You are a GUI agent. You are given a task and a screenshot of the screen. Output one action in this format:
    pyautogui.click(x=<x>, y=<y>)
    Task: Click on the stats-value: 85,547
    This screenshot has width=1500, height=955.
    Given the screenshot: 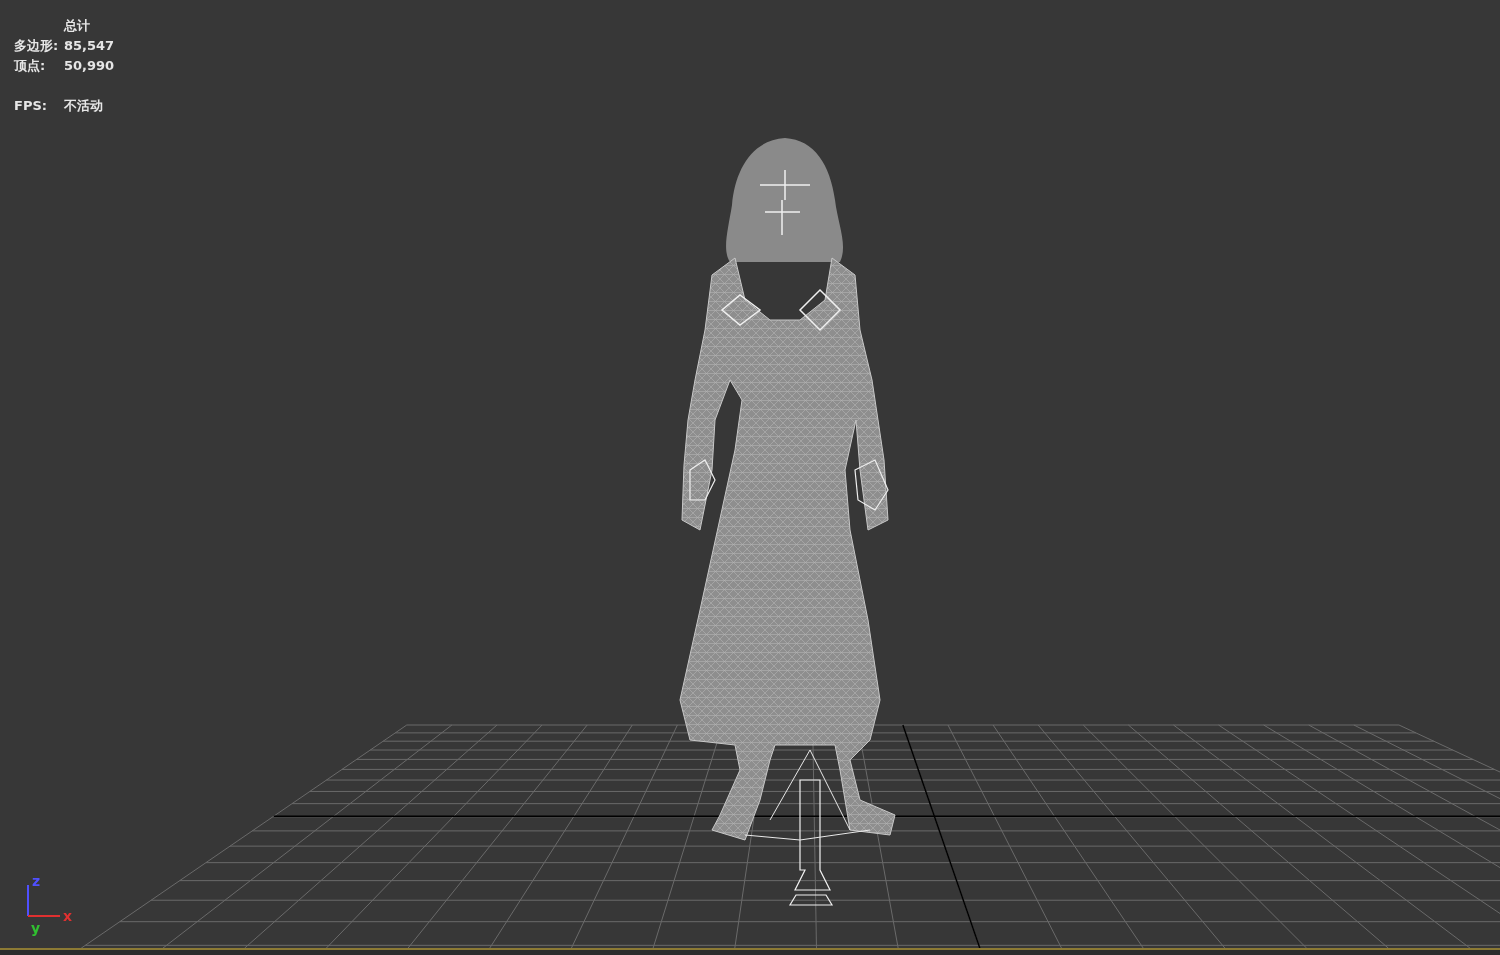 What is the action you would take?
    pyautogui.click(x=89, y=46)
    